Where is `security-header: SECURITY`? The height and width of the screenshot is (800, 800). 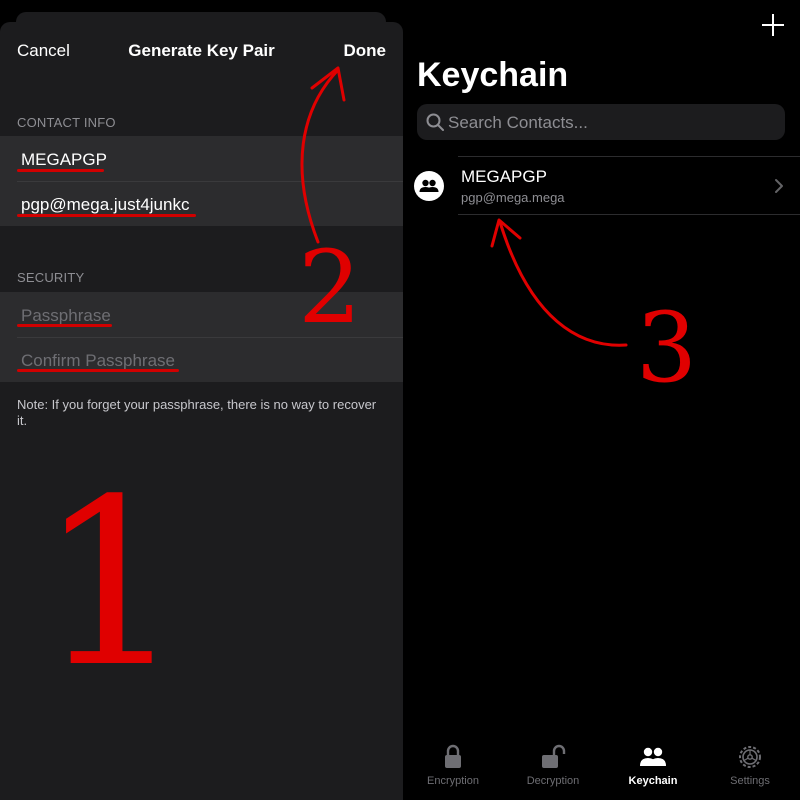
security-header: SECURITY is located at coordinates (51, 277).